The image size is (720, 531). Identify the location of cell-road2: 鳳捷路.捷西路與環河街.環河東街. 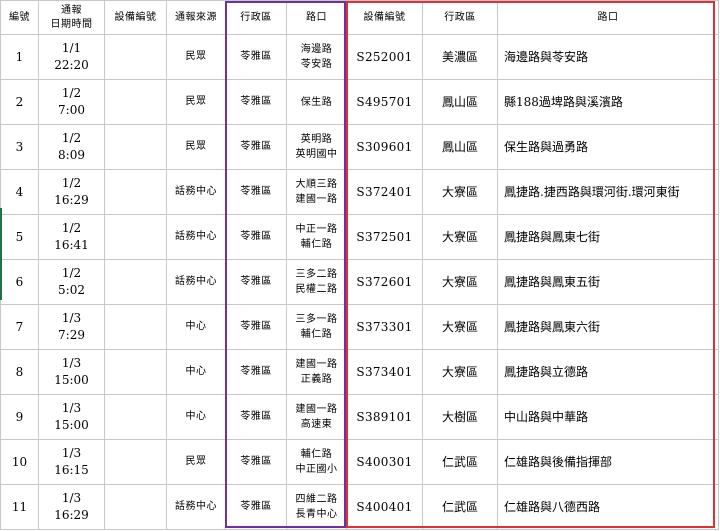
(608, 192).